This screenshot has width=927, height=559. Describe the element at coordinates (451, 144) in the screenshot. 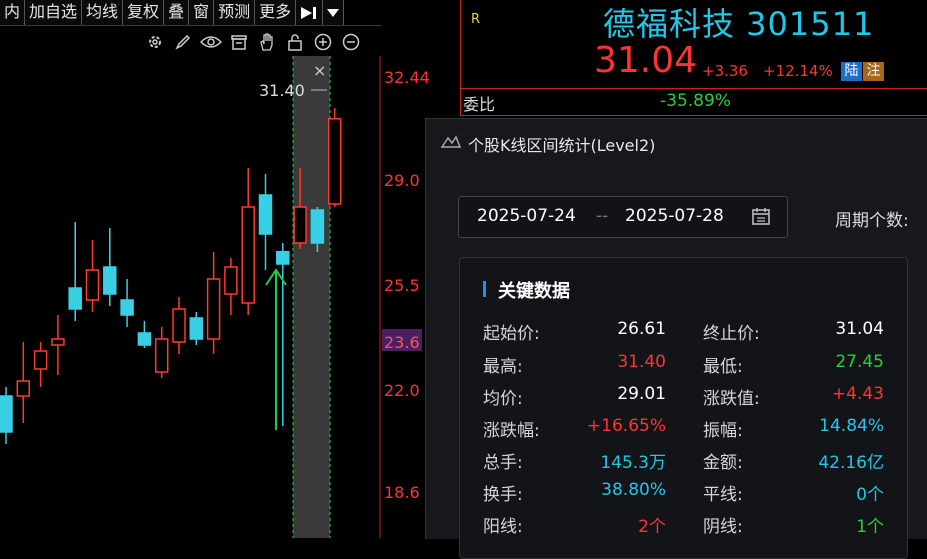

I see `stats-icon` at that location.